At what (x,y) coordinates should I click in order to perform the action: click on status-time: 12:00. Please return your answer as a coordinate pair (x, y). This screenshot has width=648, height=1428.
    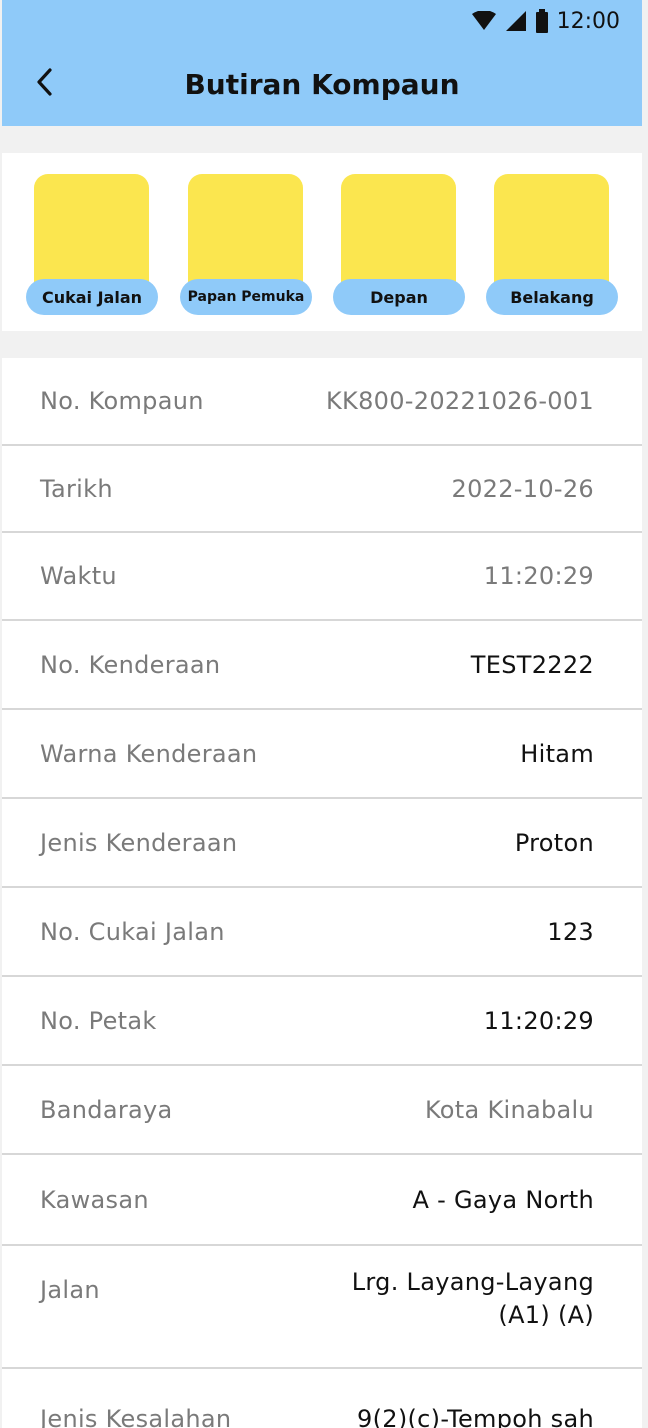
    Looking at the image, I should click on (588, 21).